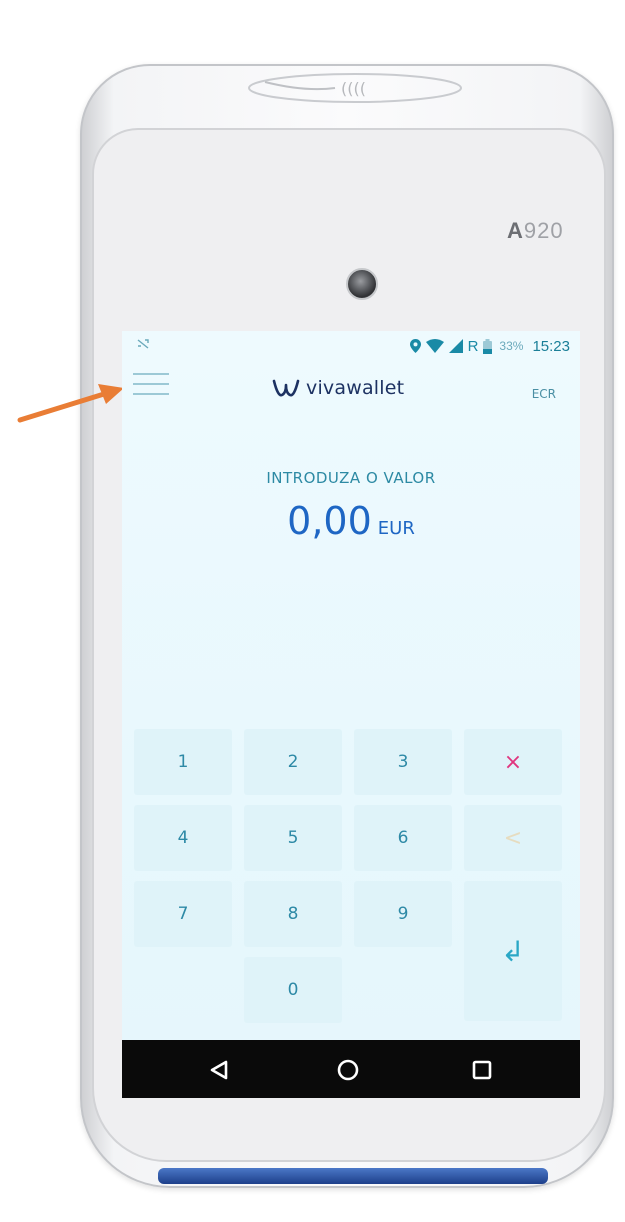 The height and width of the screenshot is (1222, 625). I want to click on device-model-label: A920, so click(535, 230).